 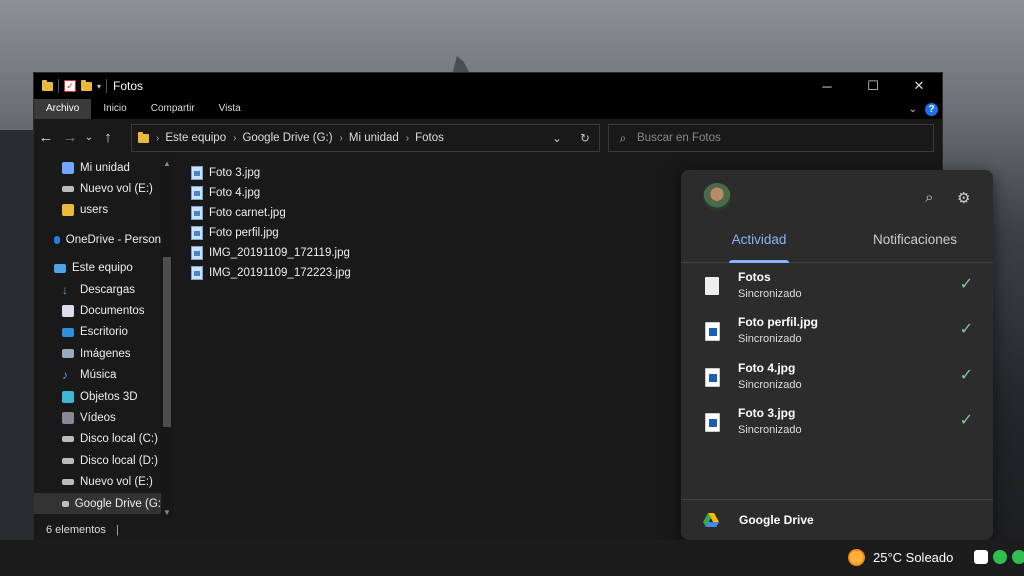 What do you see at coordinates (717, 197) in the screenshot?
I see `avatar` at bounding box center [717, 197].